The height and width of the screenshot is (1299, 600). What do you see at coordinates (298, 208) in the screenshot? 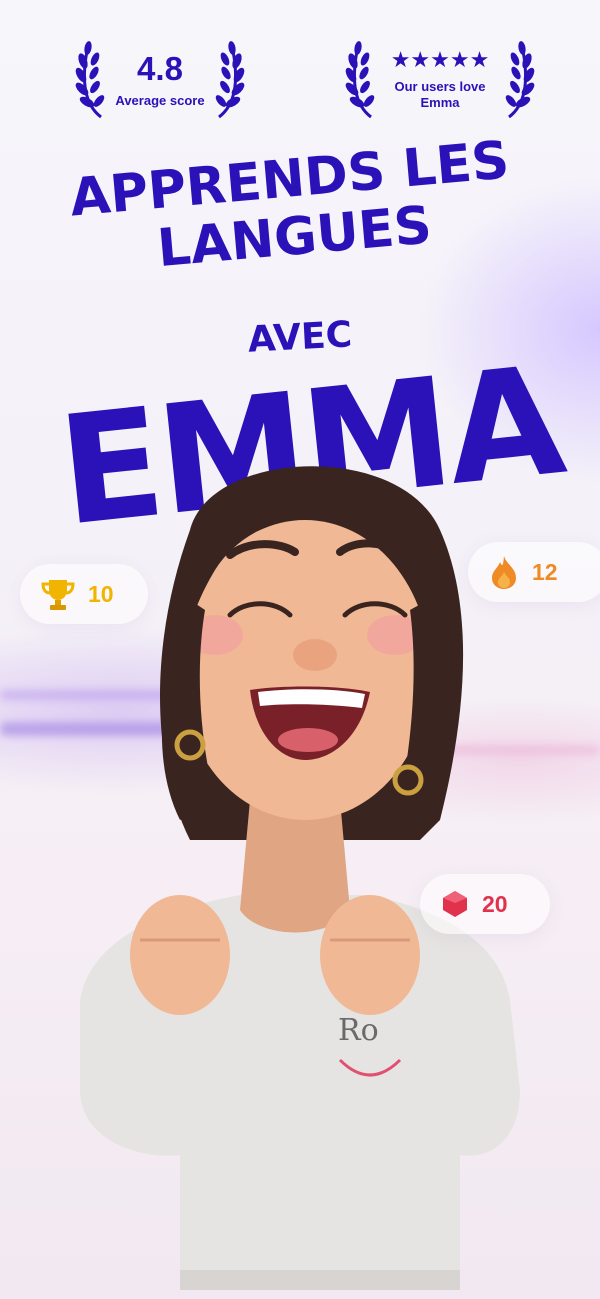
I see `headline: APPRENDS LES LANGUES` at bounding box center [298, 208].